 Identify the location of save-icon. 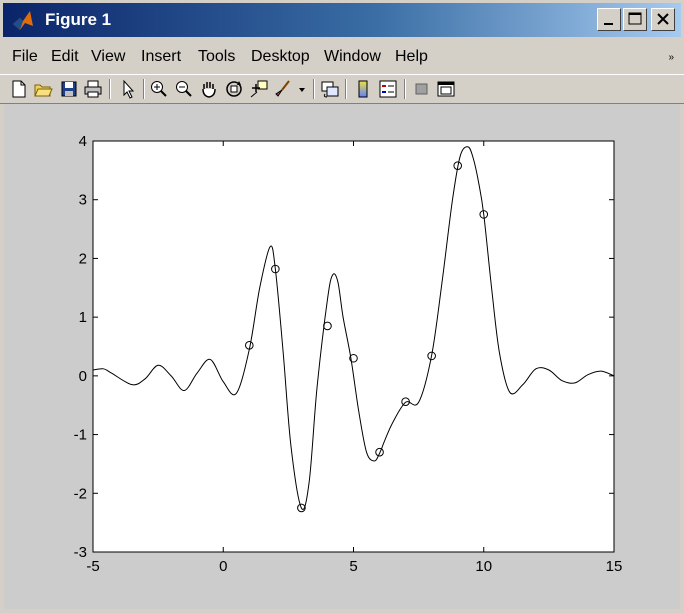
(69, 89).